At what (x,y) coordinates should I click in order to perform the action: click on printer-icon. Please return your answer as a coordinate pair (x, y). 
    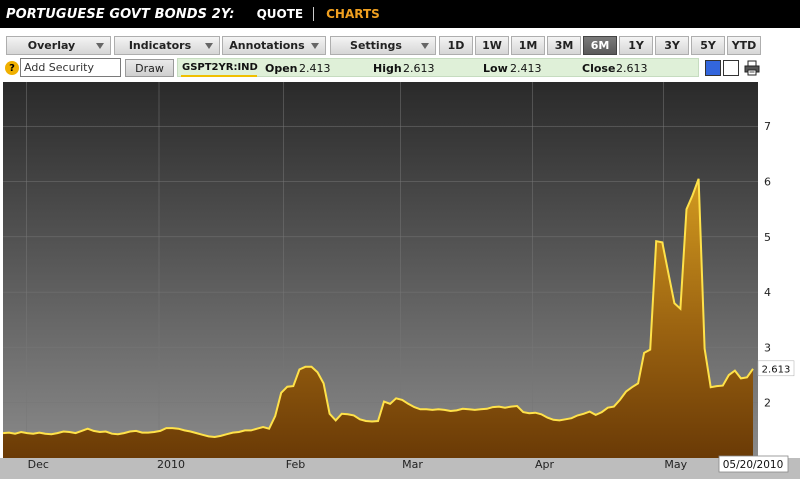
    Looking at the image, I should click on (752, 68).